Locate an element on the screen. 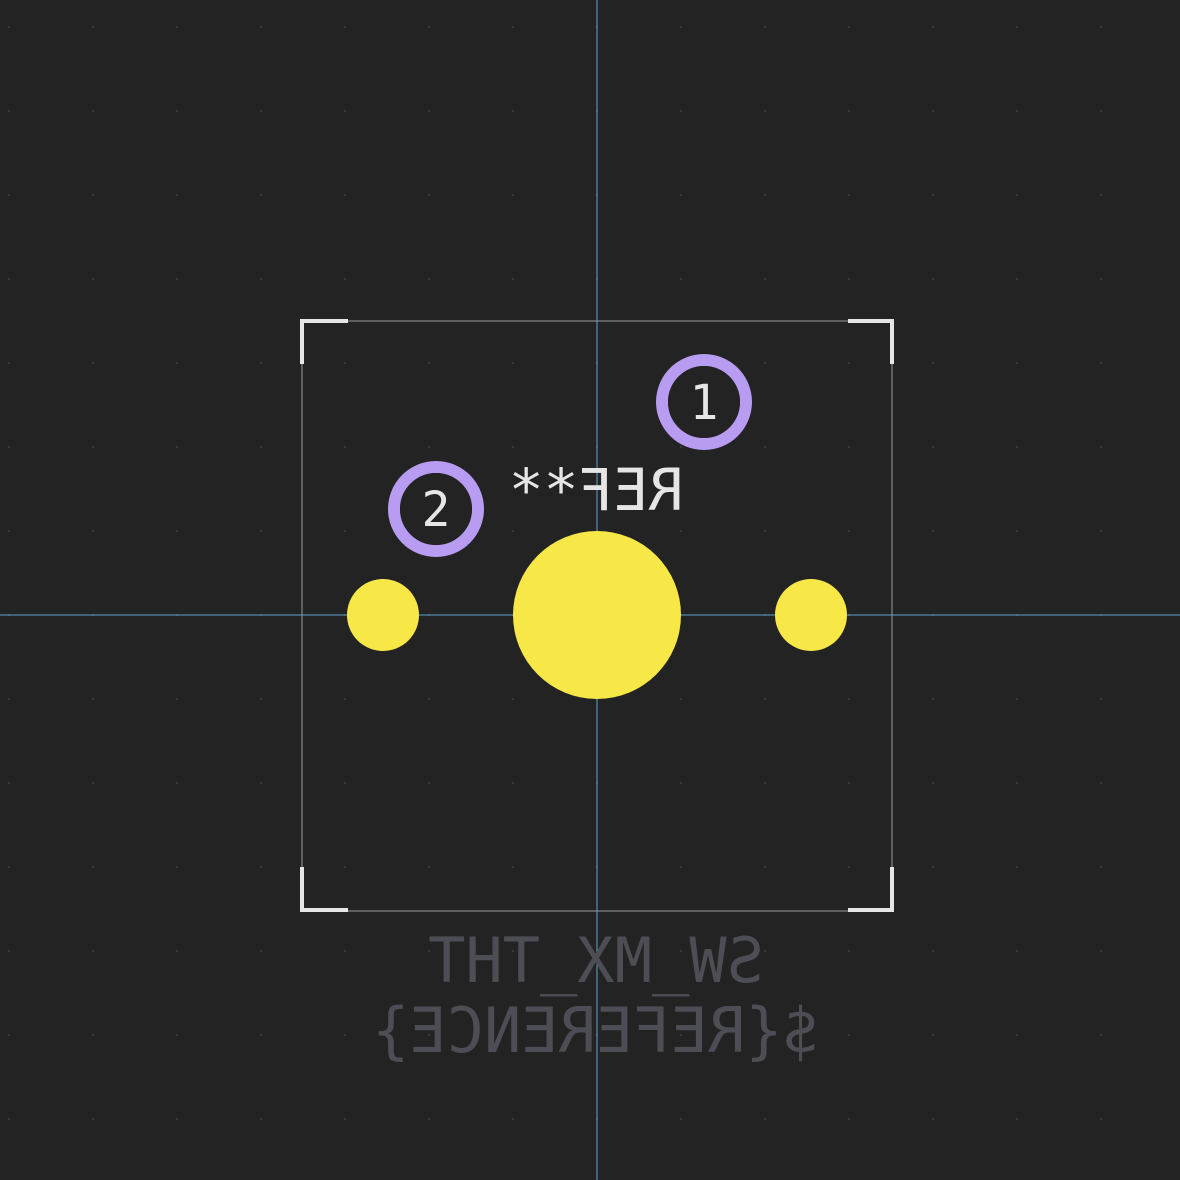 The width and height of the screenshot is (1180, 1180). reference-designator: REF** is located at coordinates (596, 490).